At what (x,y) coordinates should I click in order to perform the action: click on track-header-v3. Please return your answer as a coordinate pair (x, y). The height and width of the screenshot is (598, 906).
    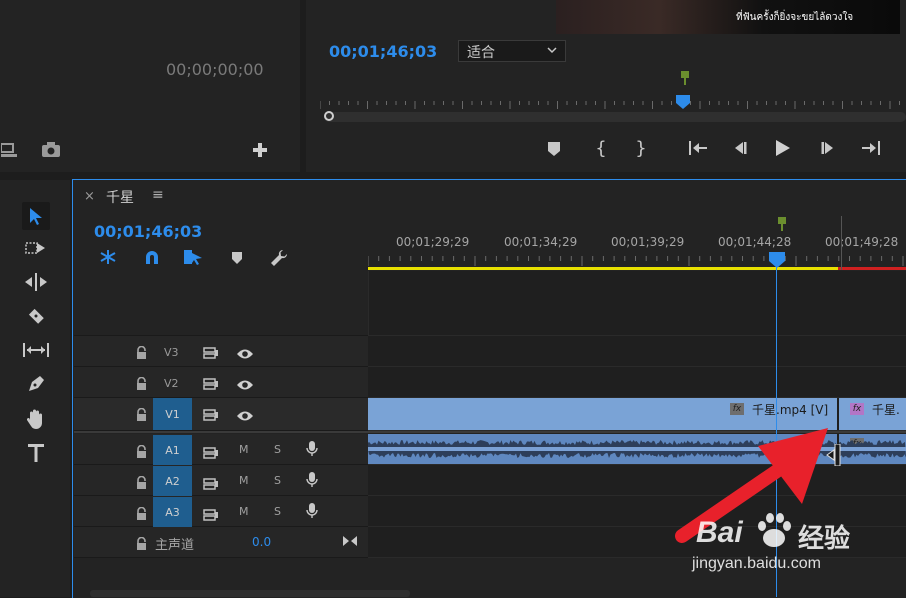
    Looking at the image, I should click on (221, 351).